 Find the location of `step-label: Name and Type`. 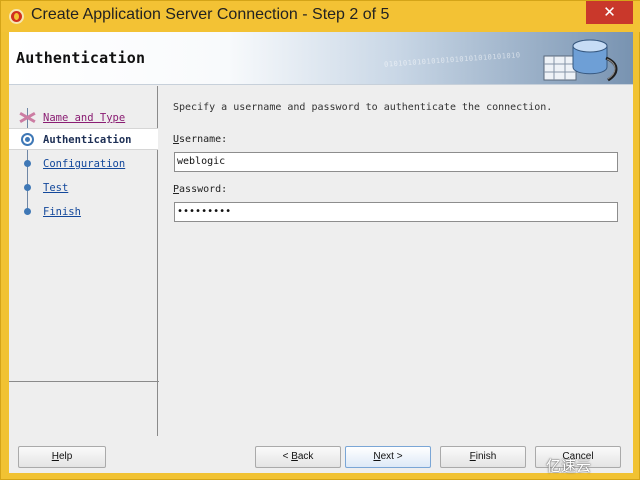

step-label: Name and Type is located at coordinates (84, 118).